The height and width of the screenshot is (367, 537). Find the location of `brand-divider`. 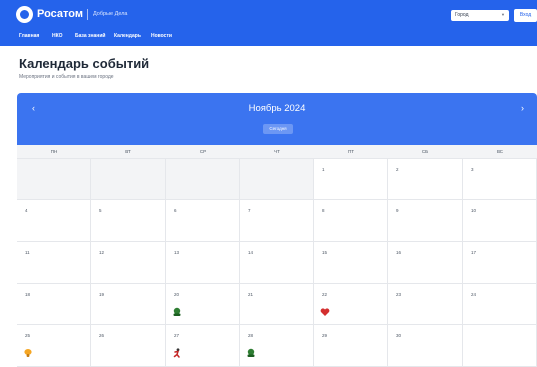

brand-divider is located at coordinates (87, 14).